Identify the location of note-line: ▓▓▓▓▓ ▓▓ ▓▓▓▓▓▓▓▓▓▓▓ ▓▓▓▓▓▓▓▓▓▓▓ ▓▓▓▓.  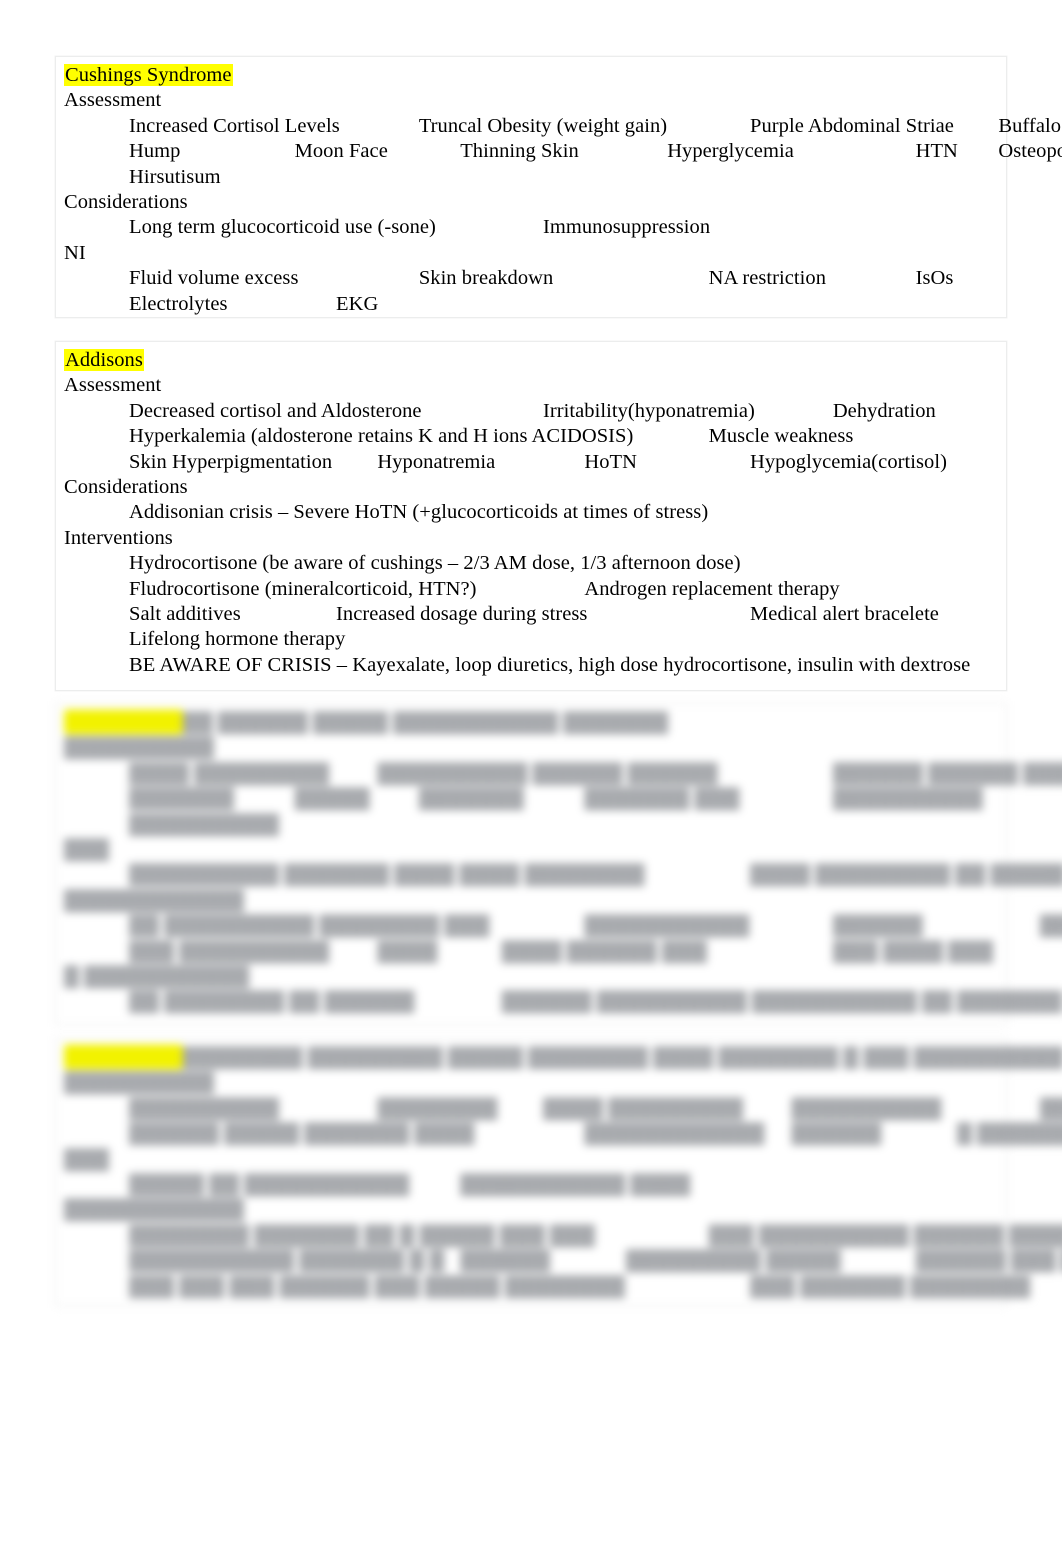
(410, 1184).